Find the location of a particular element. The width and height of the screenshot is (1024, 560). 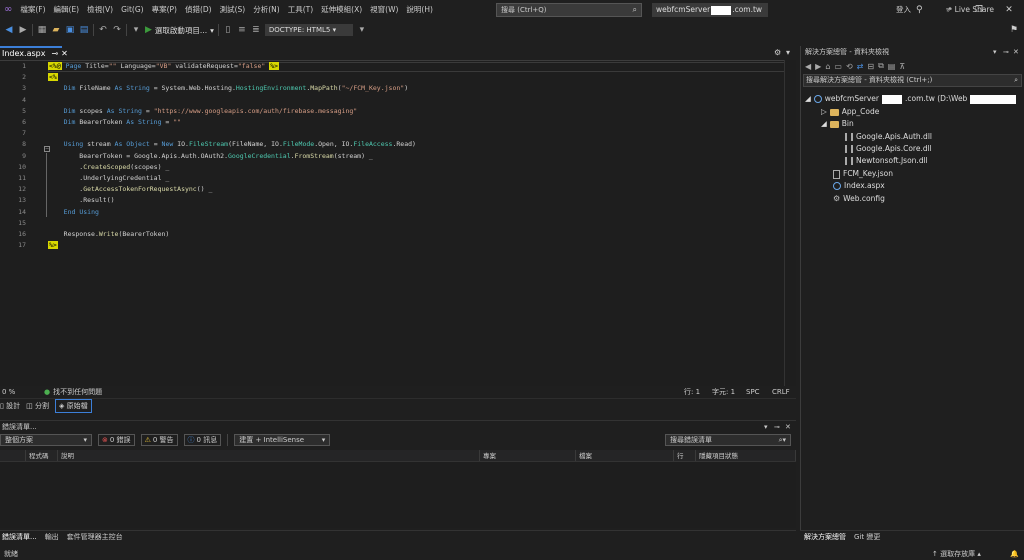

line-indicator: 行: 1 is located at coordinates (692, 392).